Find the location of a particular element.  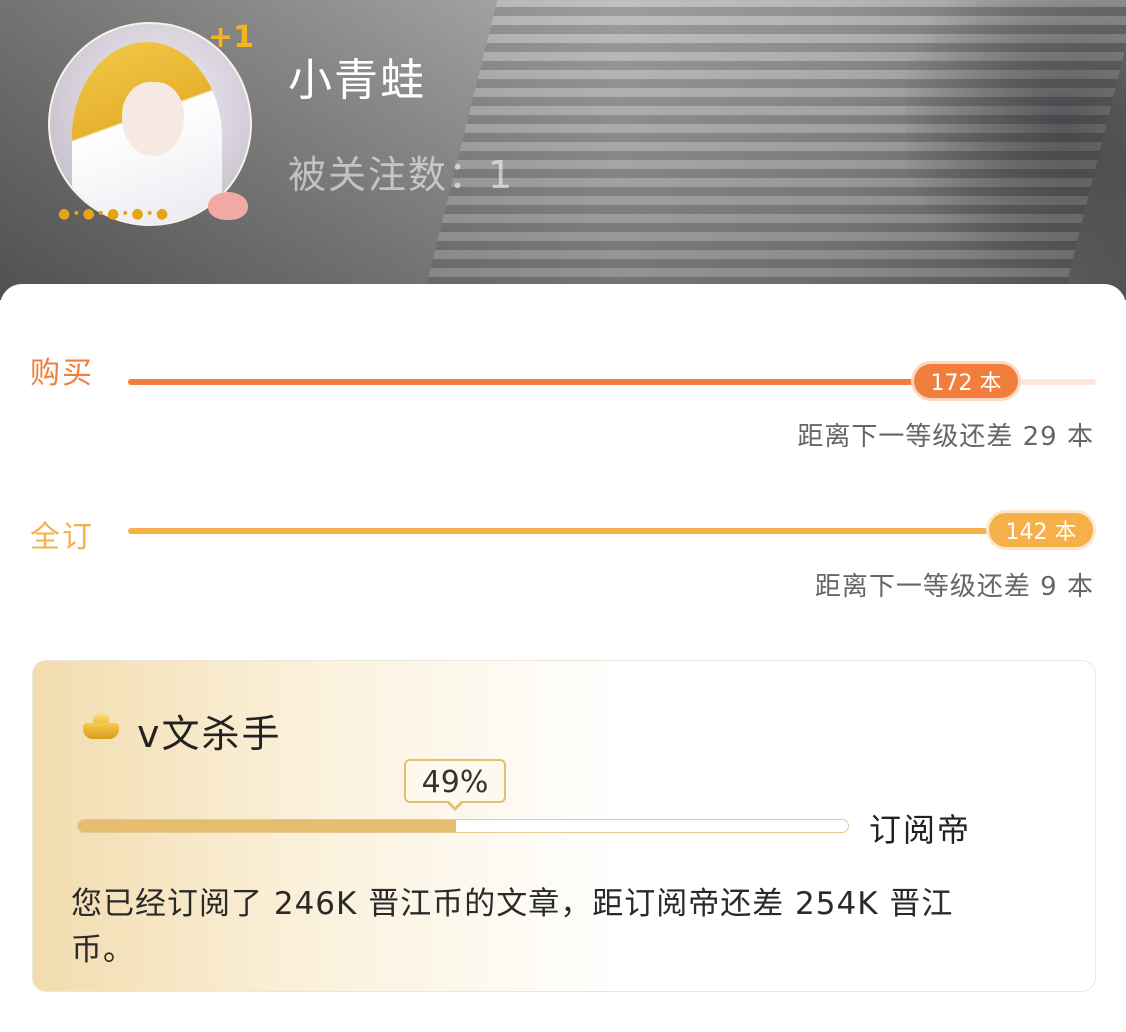

subscribe-count-badge: 142 本 is located at coordinates (1041, 530).